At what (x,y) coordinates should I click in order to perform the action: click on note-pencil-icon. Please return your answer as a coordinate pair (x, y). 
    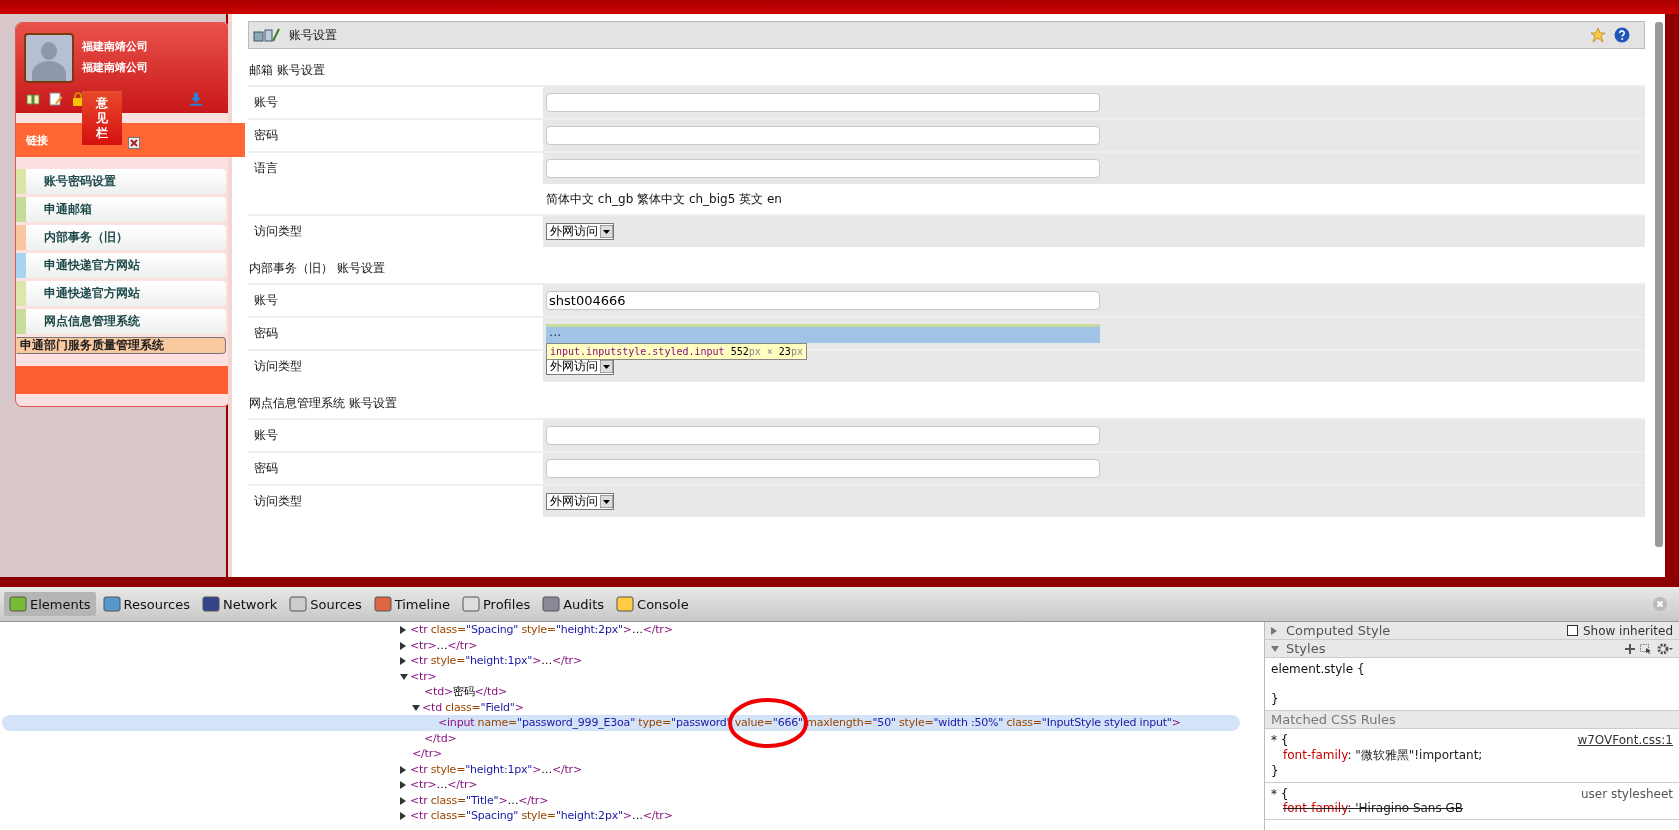
    Looking at the image, I should click on (56, 98).